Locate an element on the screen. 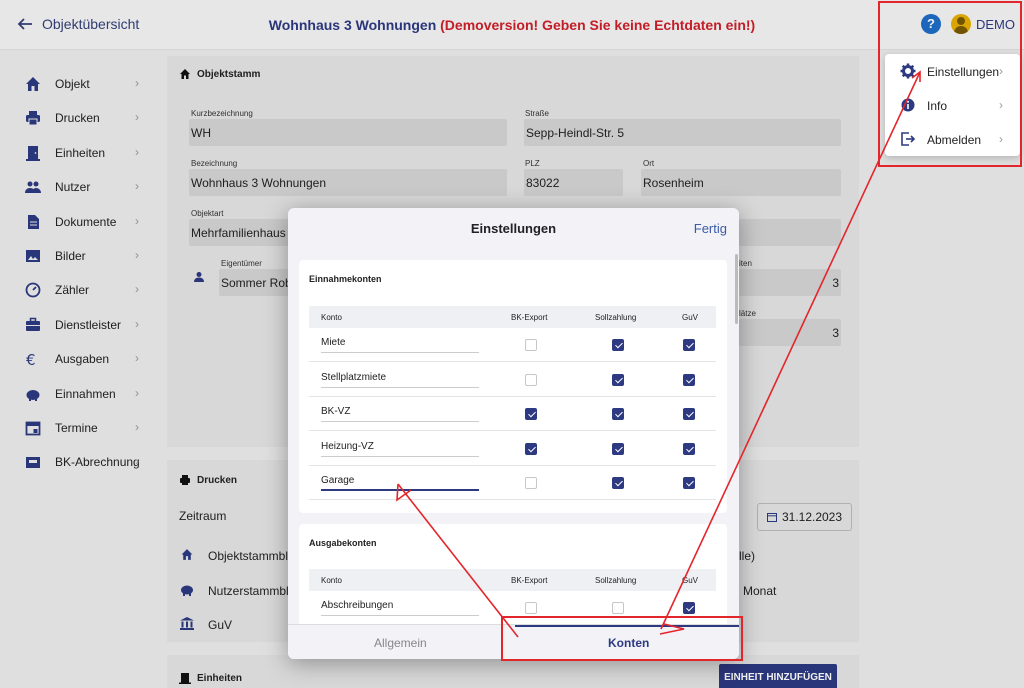 The width and height of the screenshot is (1024, 688). ausgabekonten-title: Ausgabekonten is located at coordinates (343, 543).